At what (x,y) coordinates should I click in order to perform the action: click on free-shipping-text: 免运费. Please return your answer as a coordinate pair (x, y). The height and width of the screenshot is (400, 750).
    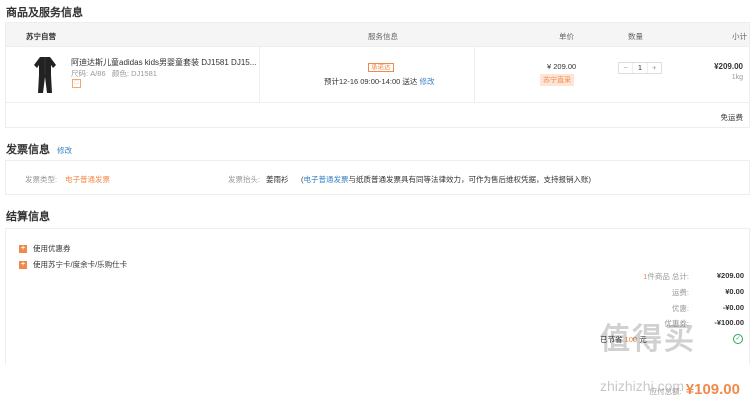
    Looking at the image, I should click on (732, 117).